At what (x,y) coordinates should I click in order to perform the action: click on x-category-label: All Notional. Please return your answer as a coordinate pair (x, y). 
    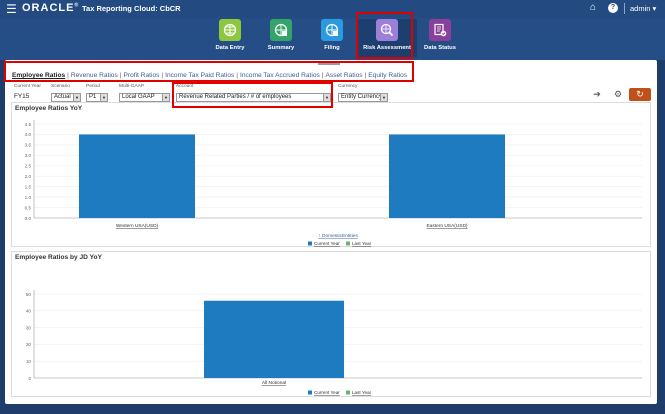
    Looking at the image, I should click on (274, 383).